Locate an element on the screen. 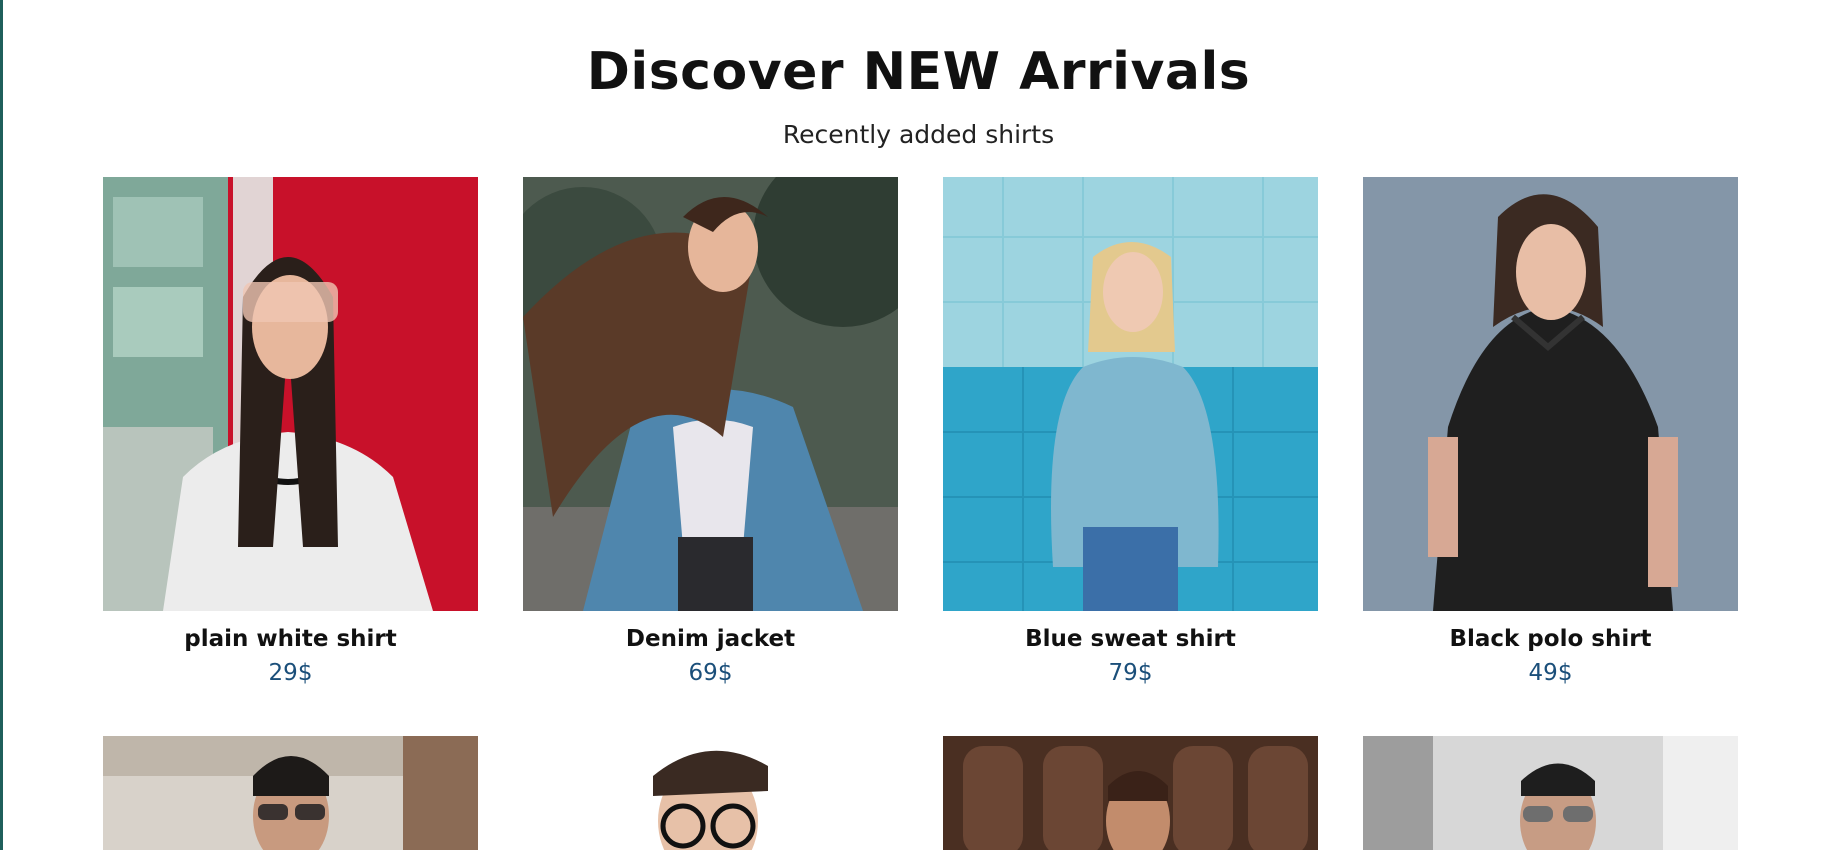 The width and height of the screenshot is (1837, 850). product-card: Denim jacket 69$ is located at coordinates (710, 431).